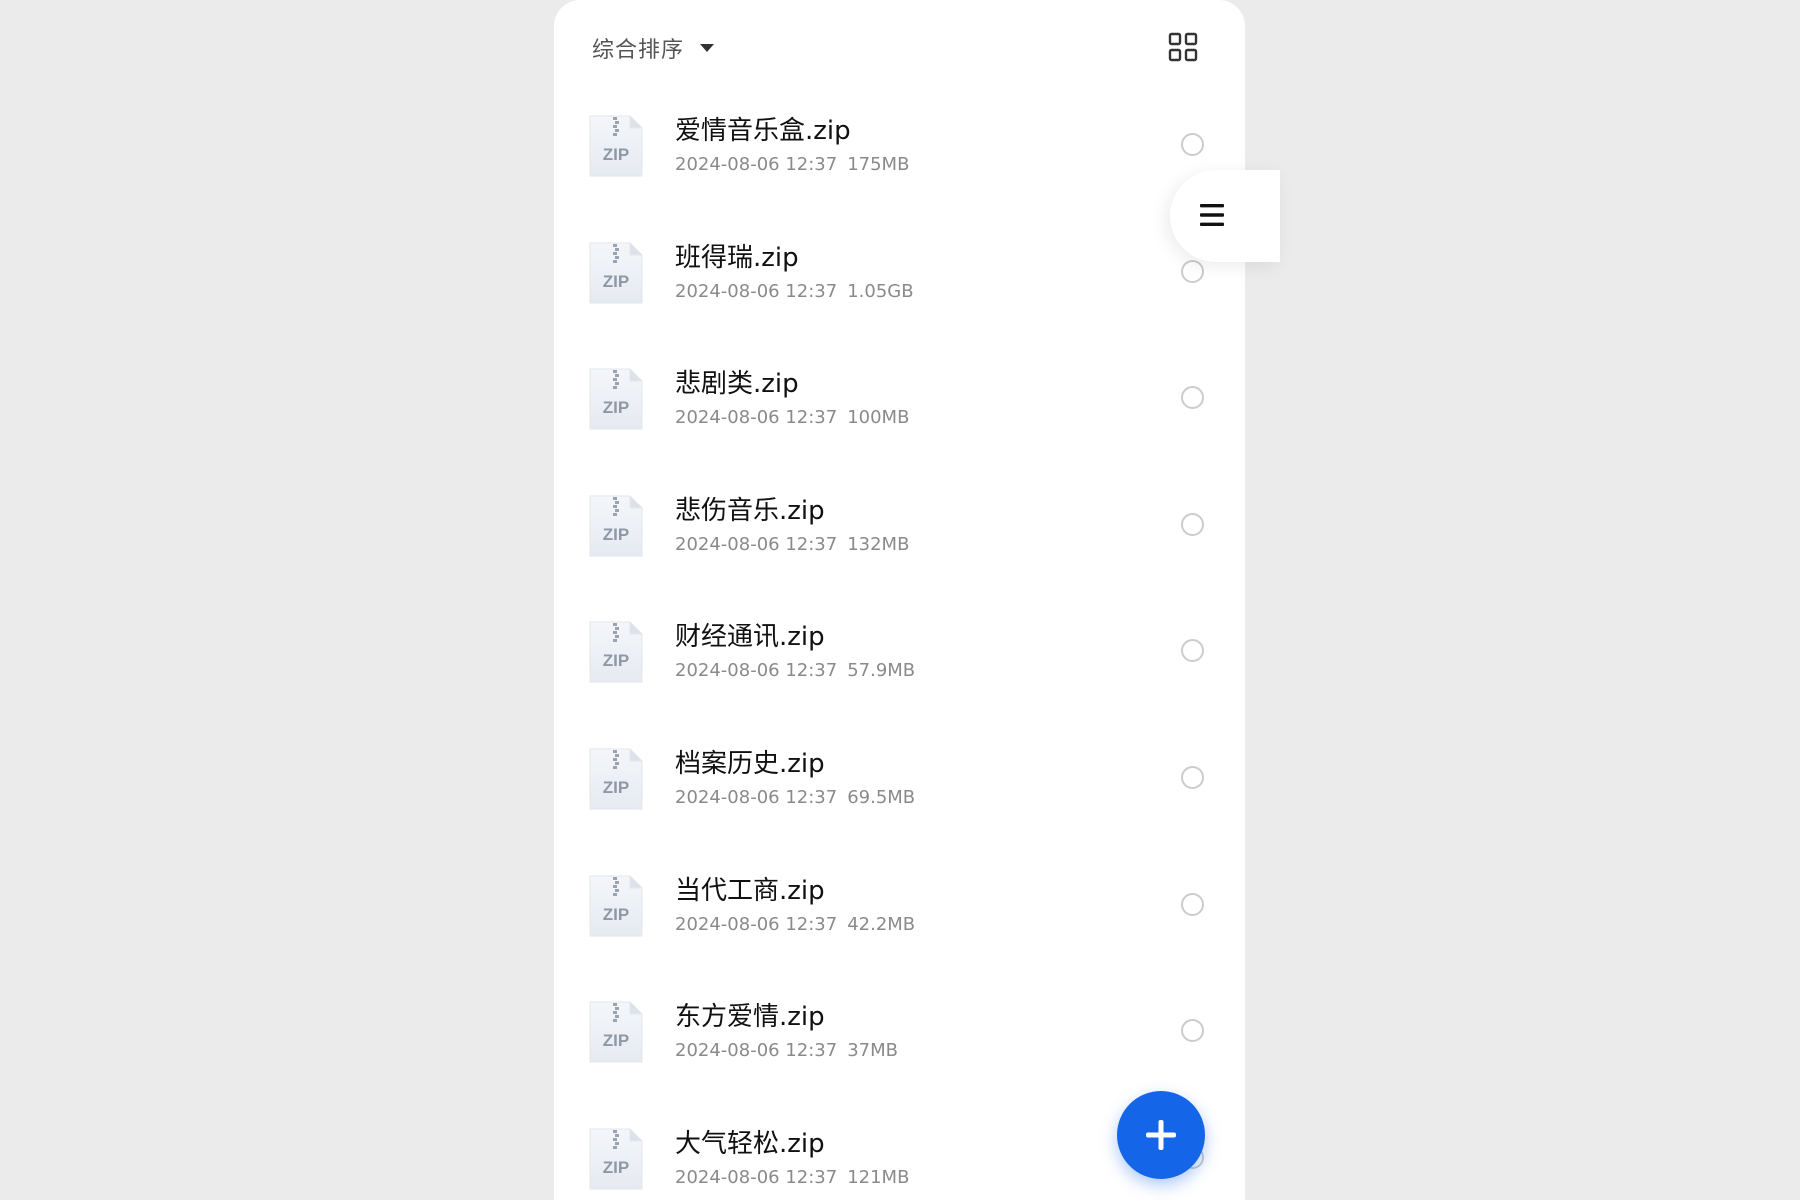  Describe the element at coordinates (881, 924) in the screenshot. I see `file-size: 42.2MB` at that location.